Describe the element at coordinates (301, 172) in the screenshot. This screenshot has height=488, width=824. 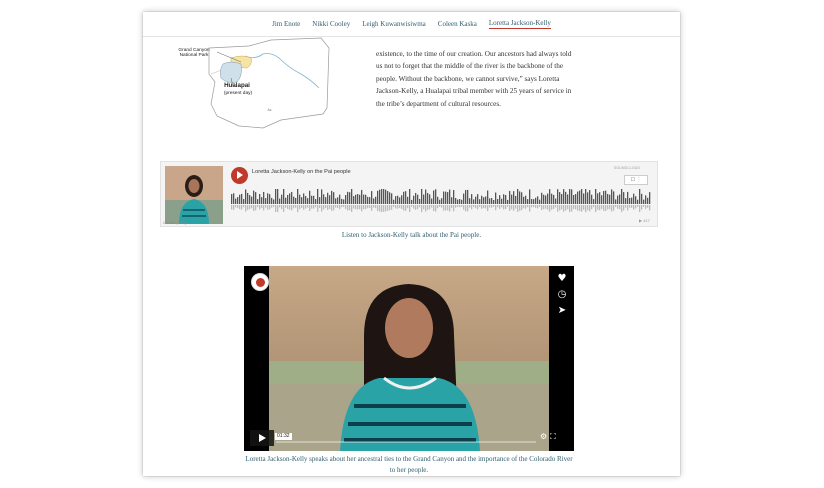
I see `audio-title: Loretta Jackson-Kelly on the Pai people` at that location.